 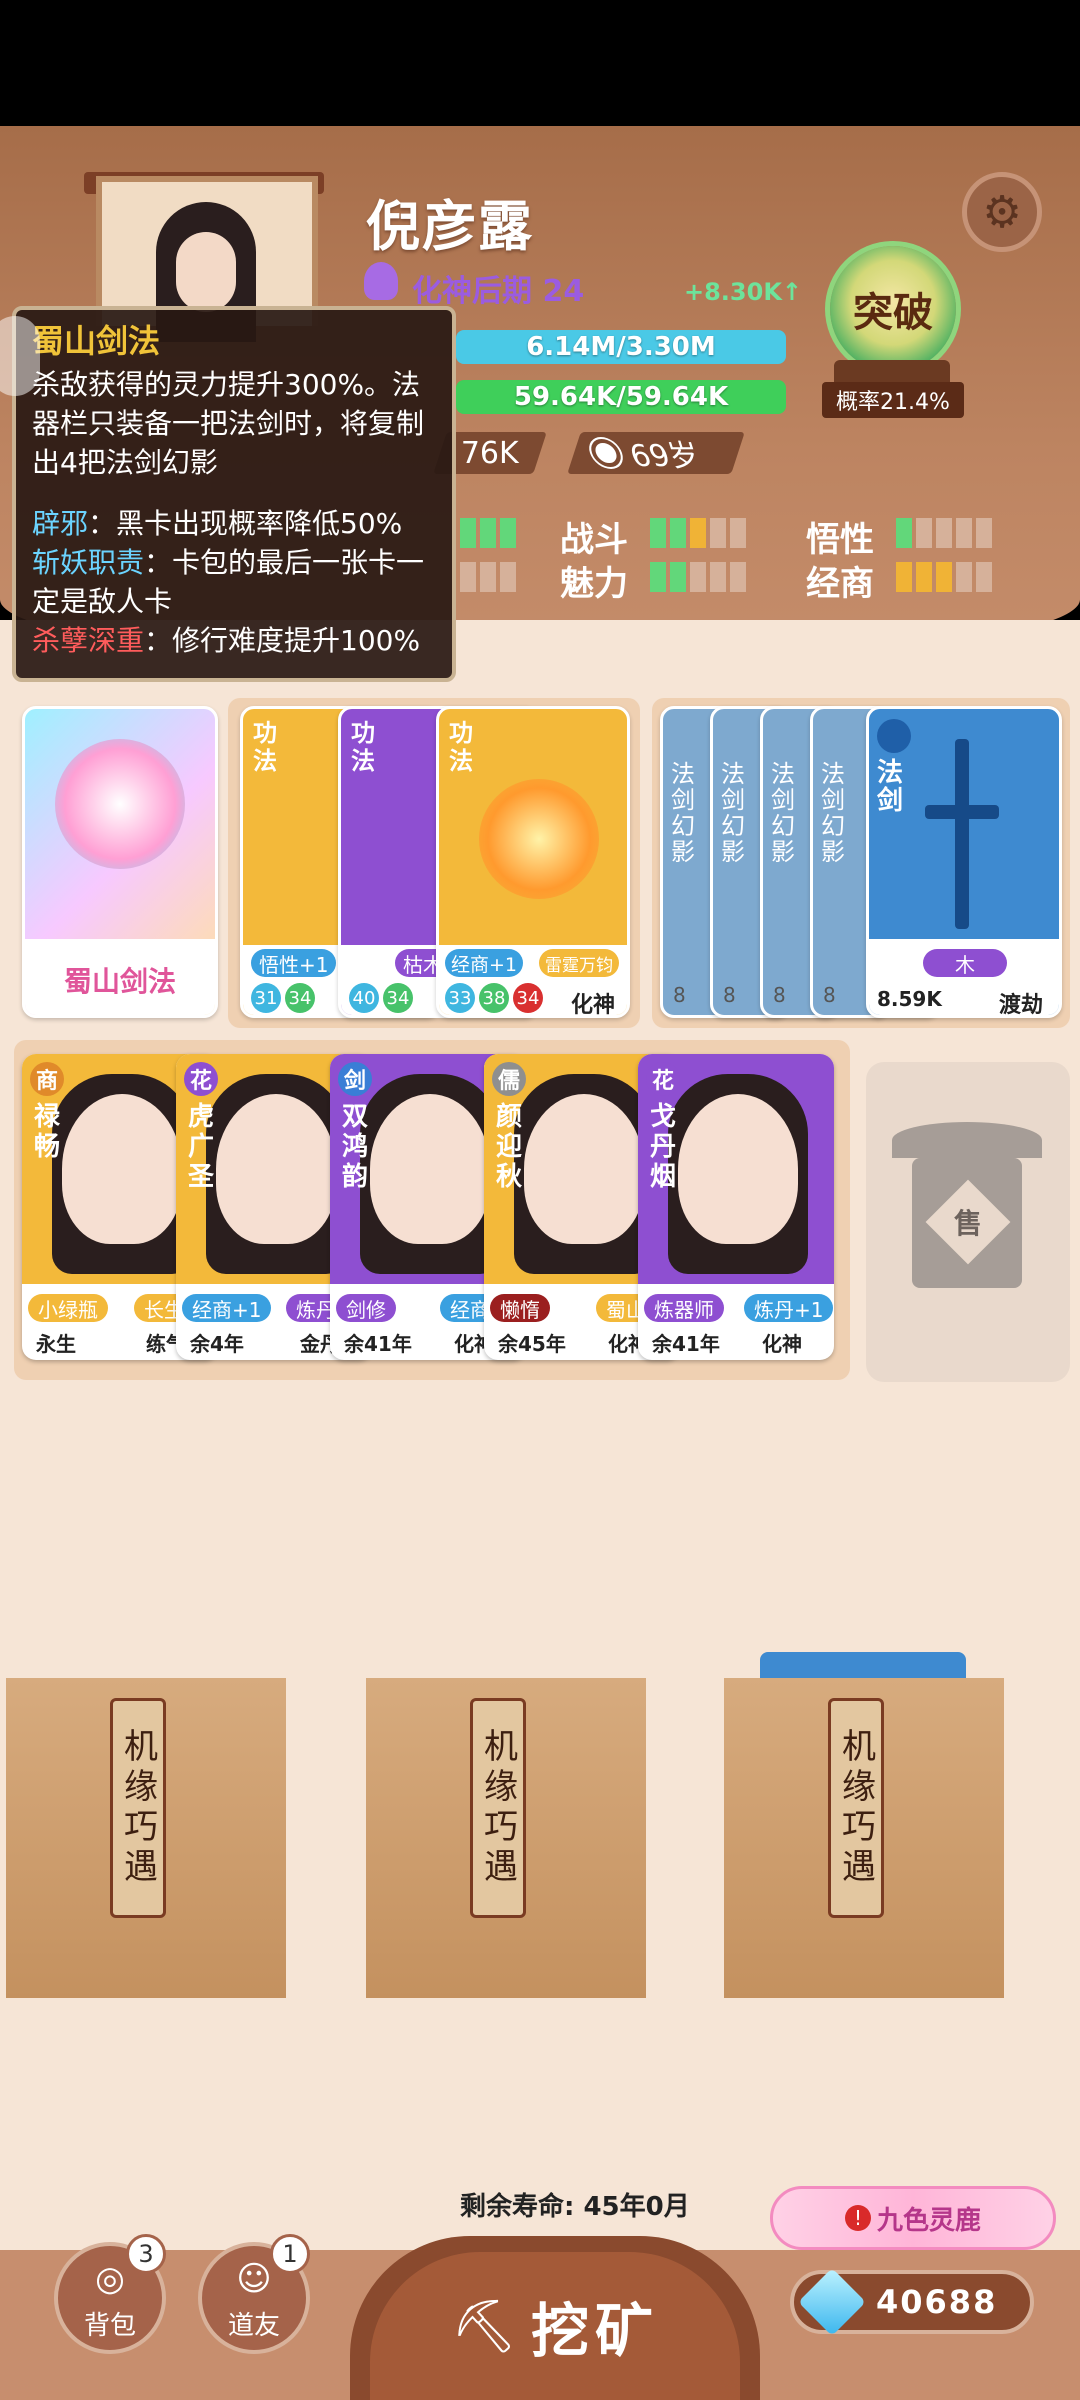 What do you see at coordinates (207, 259) in the screenshot?
I see `player-portrait` at bounding box center [207, 259].